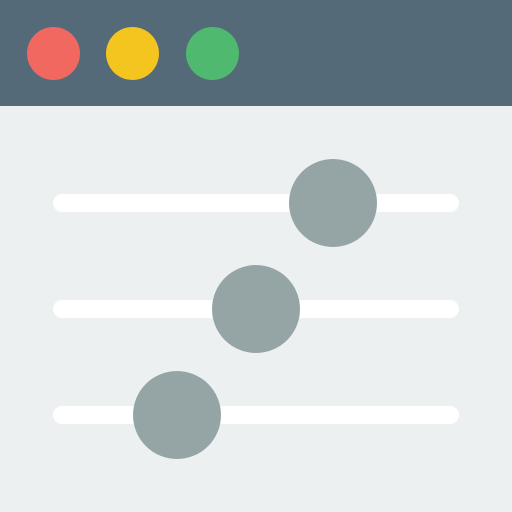 This screenshot has width=512, height=512. What do you see at coordinates (212, 53) in the screenshot?
I see `maximize-button` at bounding box center [212, 53].